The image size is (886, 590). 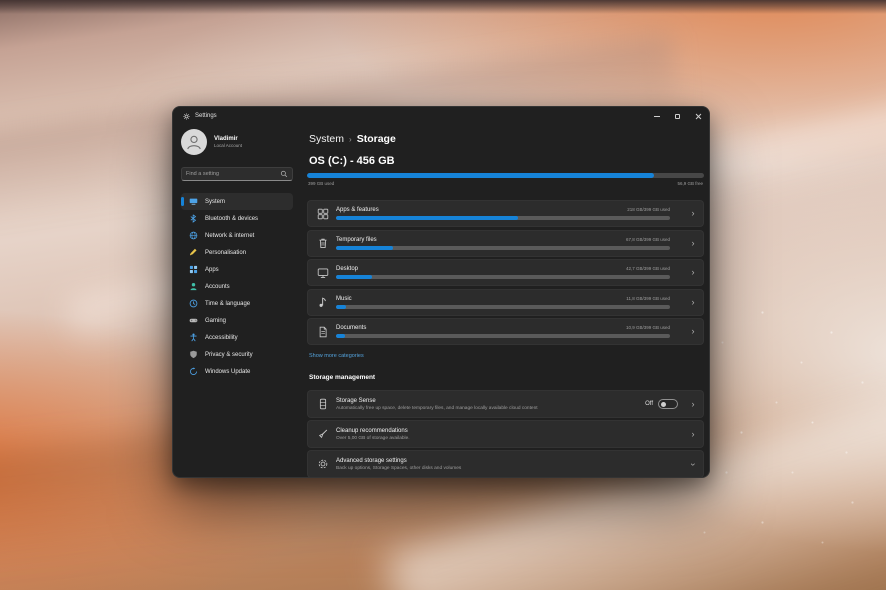 What do you see at coordinates (237, 269) in the screenshot?
I see `sidebar-item-apps: Apps` at bounding box center [237, 269].